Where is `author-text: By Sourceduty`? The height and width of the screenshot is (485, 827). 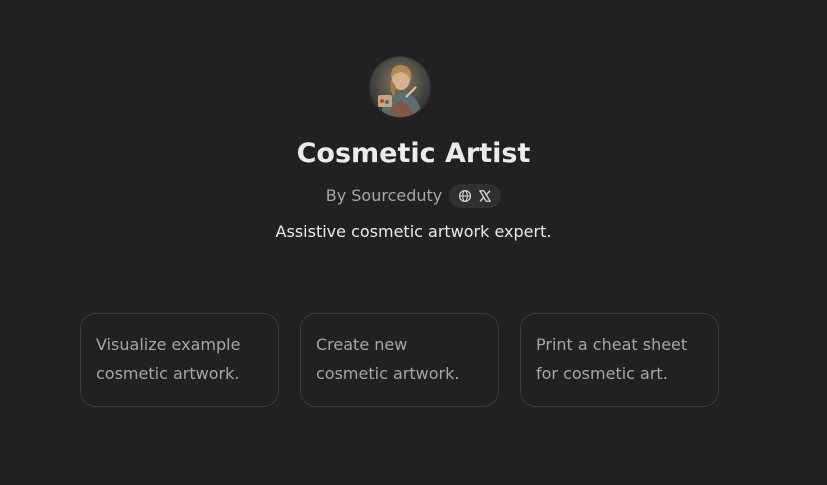
author-text: By Sourceduty is located at coordinates (384, 195).